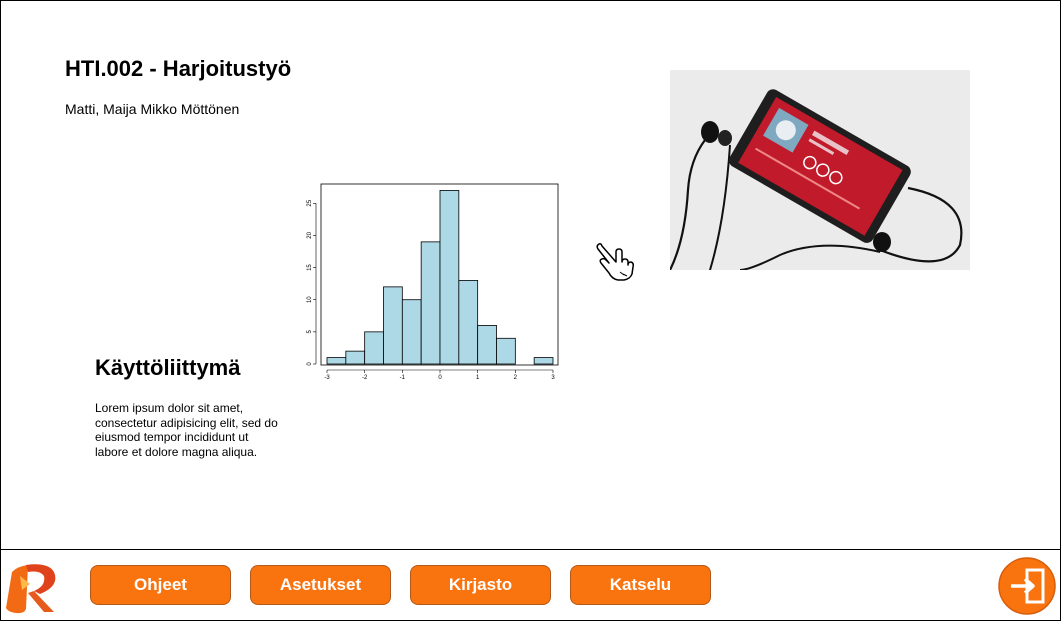 This screenshot has width=1061, height=627. What do you see at coordinates (1027, 586) in the screenshot?
I see `exit-icon` at bounding box center [1027, 586].